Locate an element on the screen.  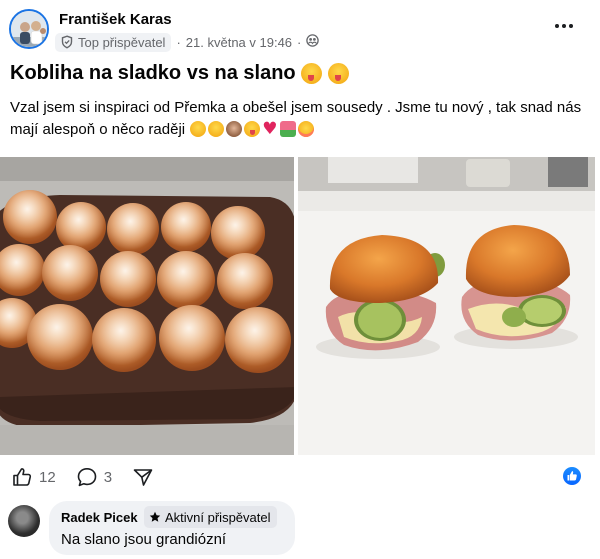
active-contributor-badge: Aktivní přispěvatel is located at coordinates (210, 517).